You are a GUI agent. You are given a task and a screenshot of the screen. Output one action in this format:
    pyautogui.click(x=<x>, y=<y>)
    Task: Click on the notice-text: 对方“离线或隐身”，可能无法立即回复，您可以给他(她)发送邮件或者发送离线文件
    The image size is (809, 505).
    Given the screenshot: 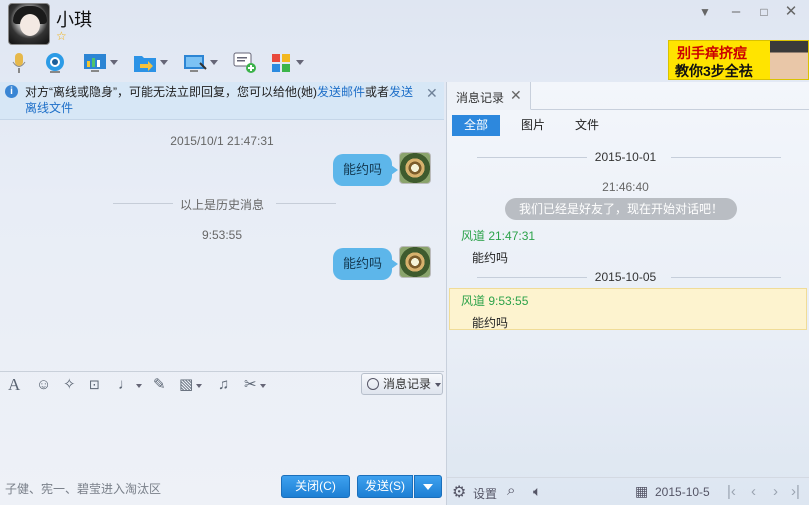 What is the action you would take?
    pyautogui.click(x=220, y=100)
    